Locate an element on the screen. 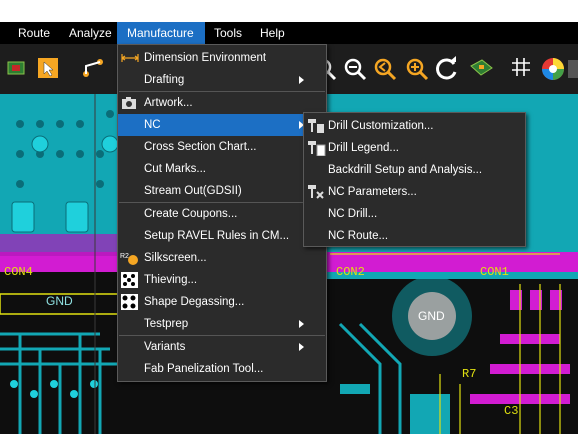 The width and height of the screenshot is (578, 434). grid-icon is located at coordinates (523, 69).